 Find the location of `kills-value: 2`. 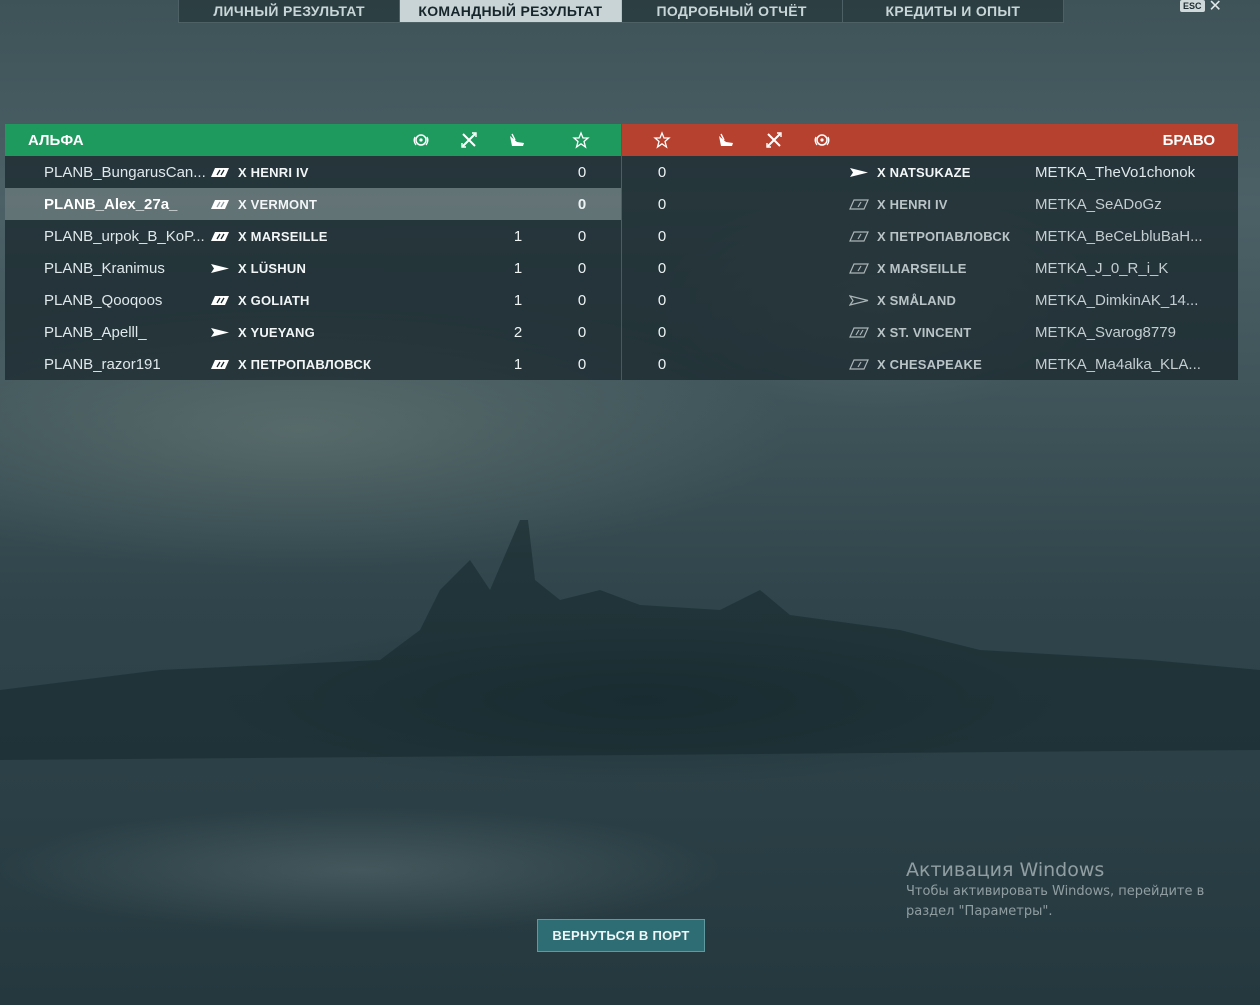

kills-value: 2 is located at coordinates (518, 332).